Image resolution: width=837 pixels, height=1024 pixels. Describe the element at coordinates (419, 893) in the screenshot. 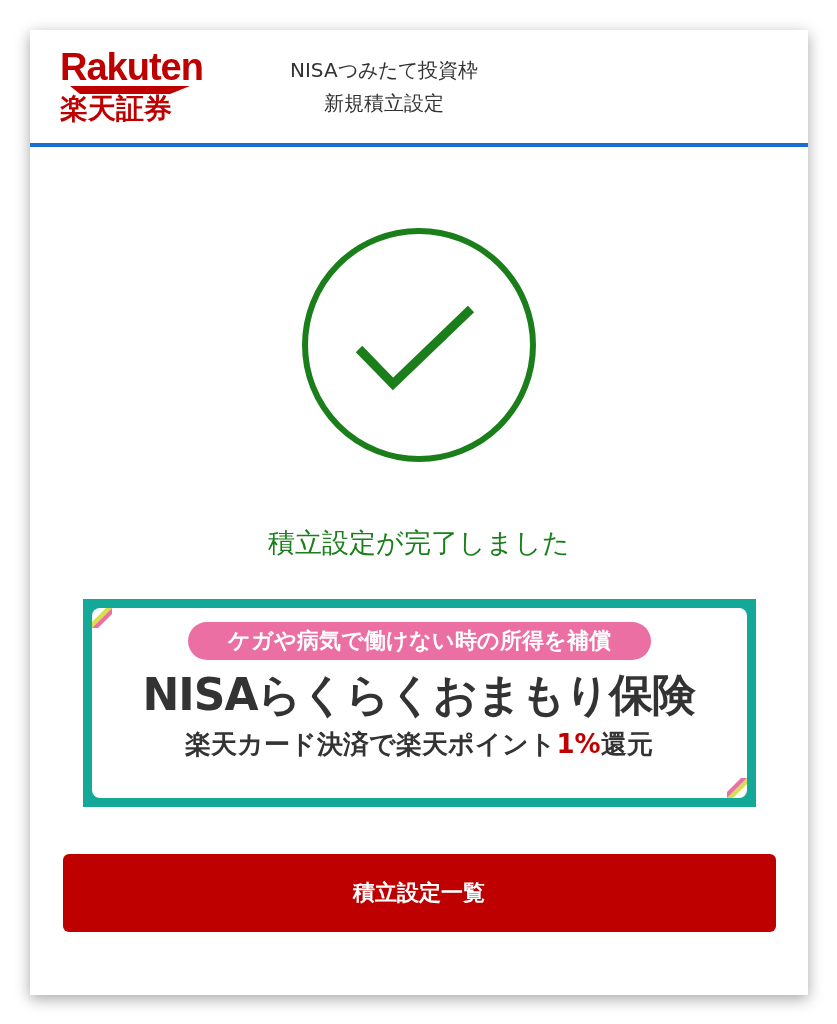

I see `settings-list-button: 積立設定一覧` at that location.